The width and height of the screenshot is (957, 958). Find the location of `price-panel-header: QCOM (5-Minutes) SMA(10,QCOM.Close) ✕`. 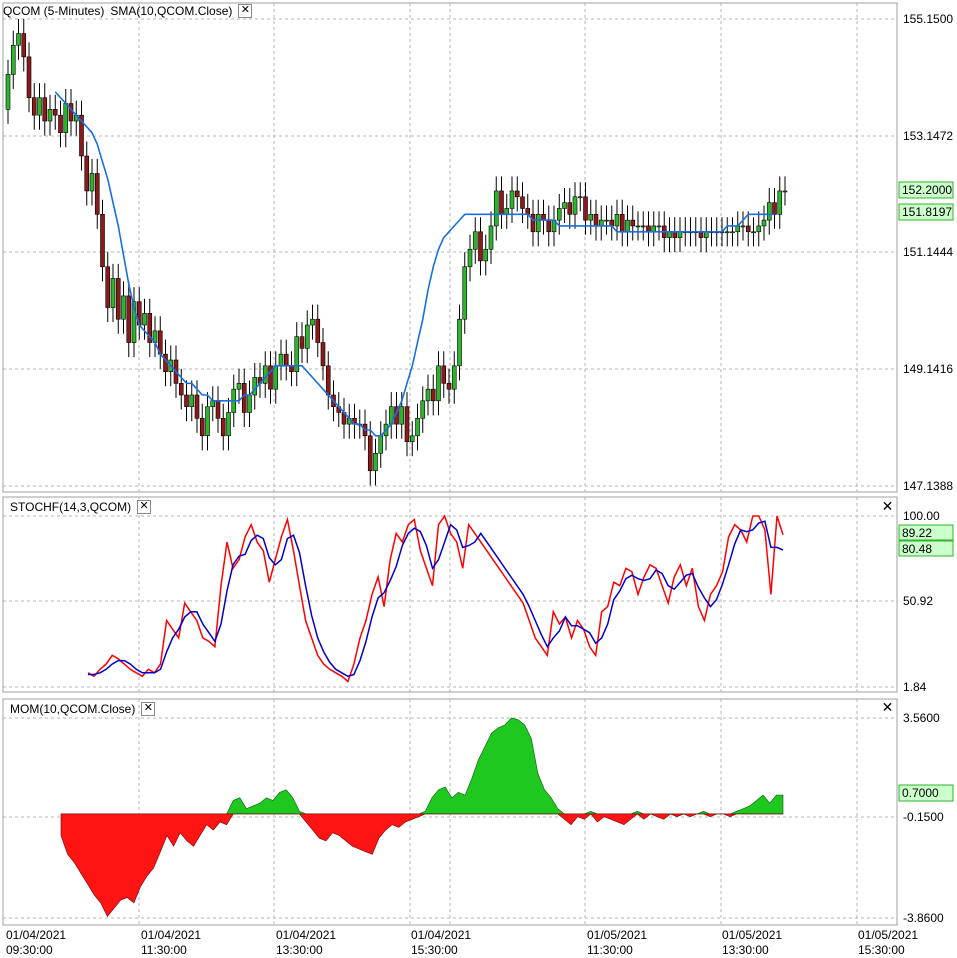

price-panel-header: QCOM (5-Minutes) SMA(10,QCOM.Close) ✕ is located at coordinates (128, 10).